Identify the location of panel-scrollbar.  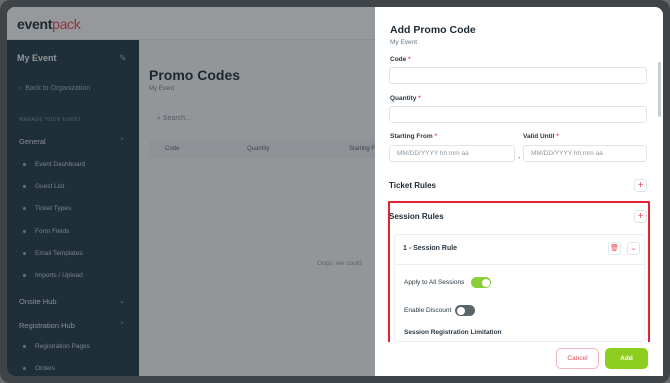
(659, 89).